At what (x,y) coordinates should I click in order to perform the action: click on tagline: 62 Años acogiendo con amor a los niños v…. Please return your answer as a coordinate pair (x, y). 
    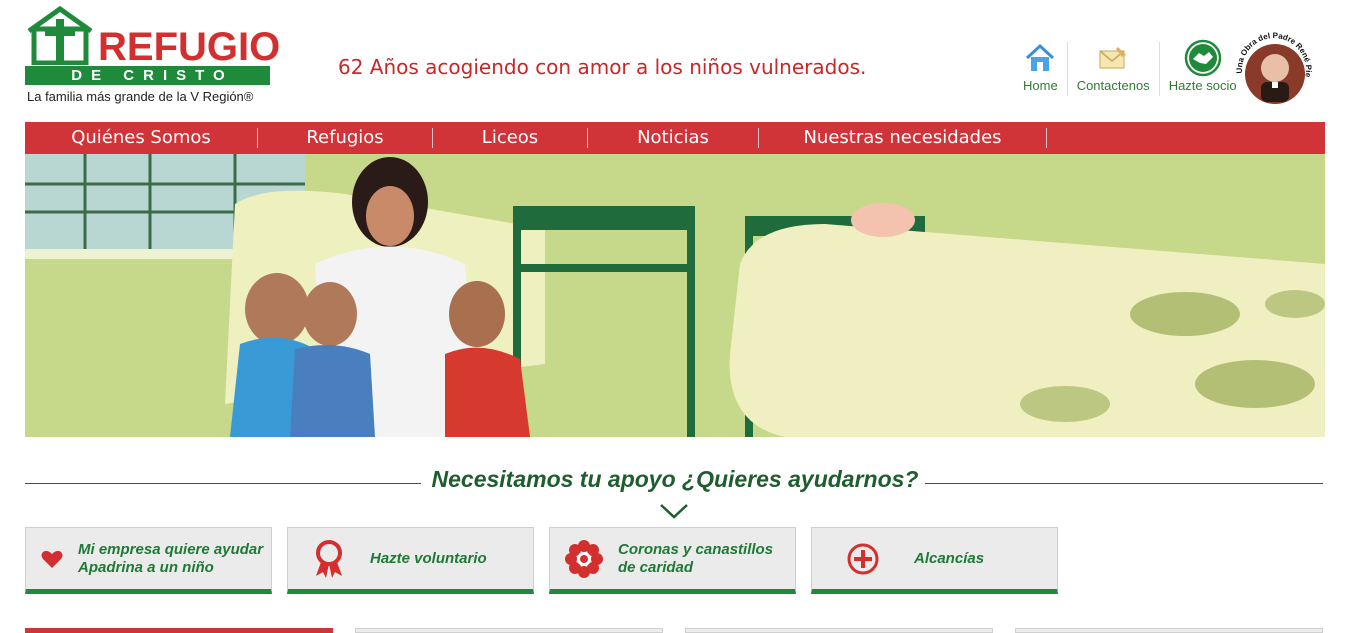
    Looking at the image, I should click on (602, 67).